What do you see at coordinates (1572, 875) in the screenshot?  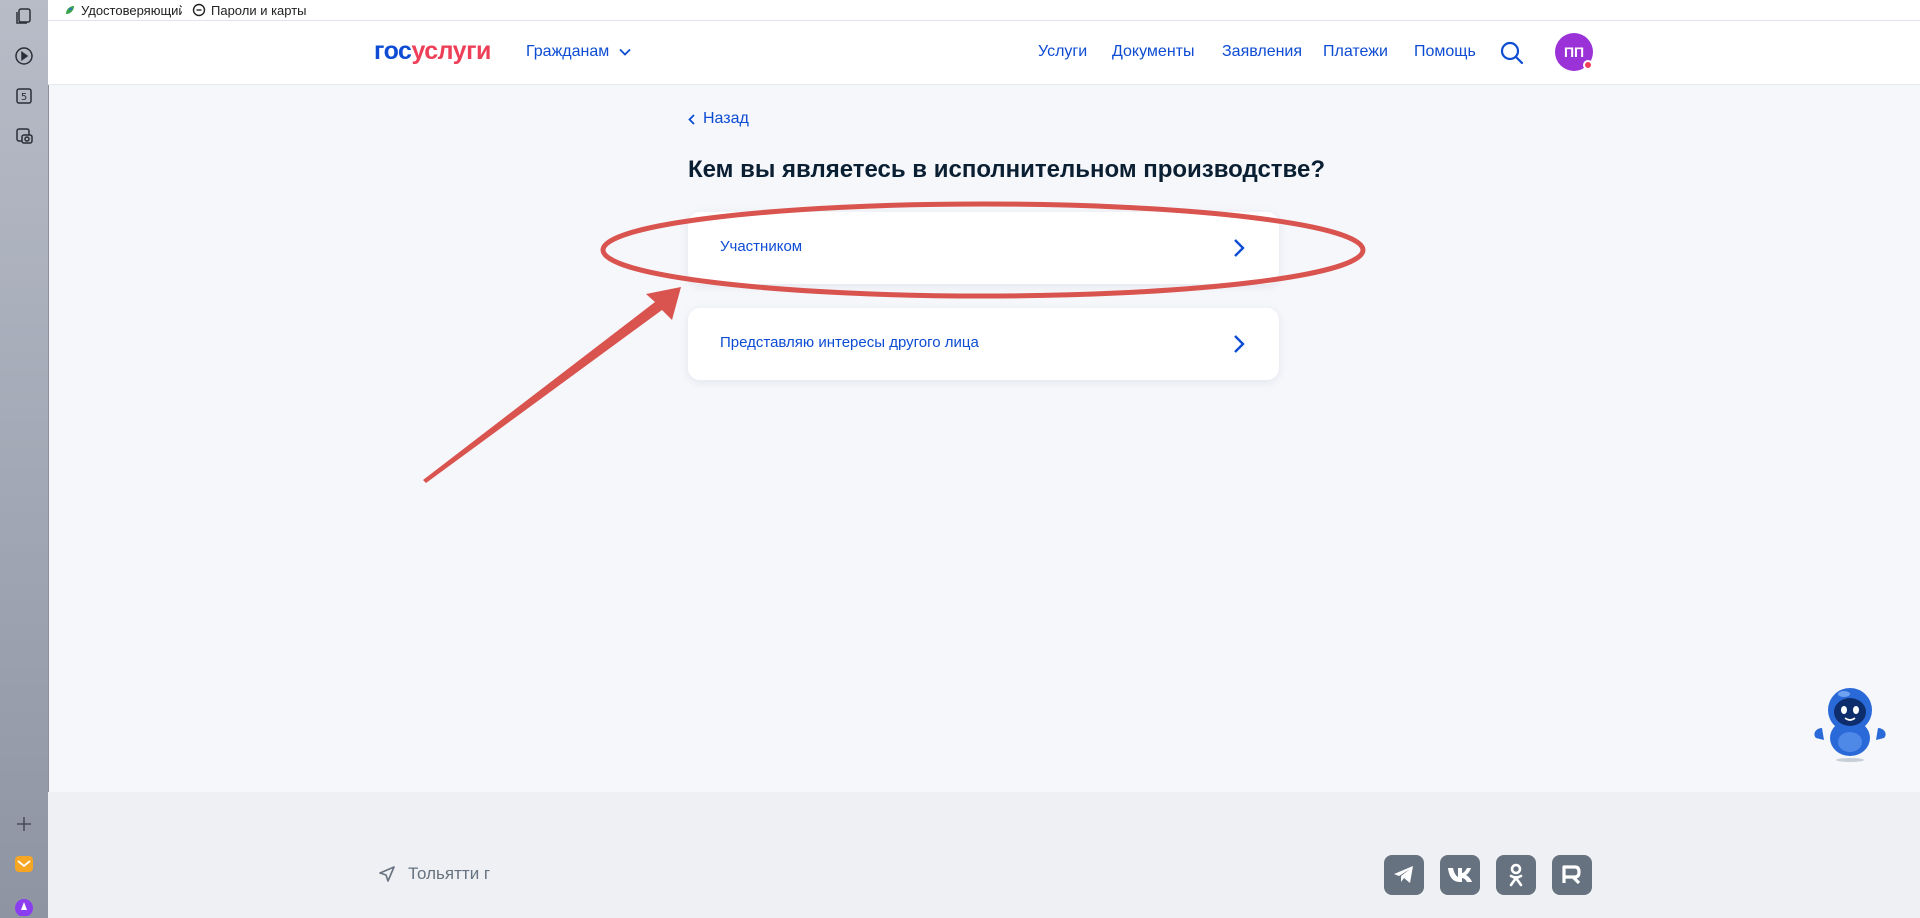 I see `rutube-icon` at bounding box center [1572, 875].